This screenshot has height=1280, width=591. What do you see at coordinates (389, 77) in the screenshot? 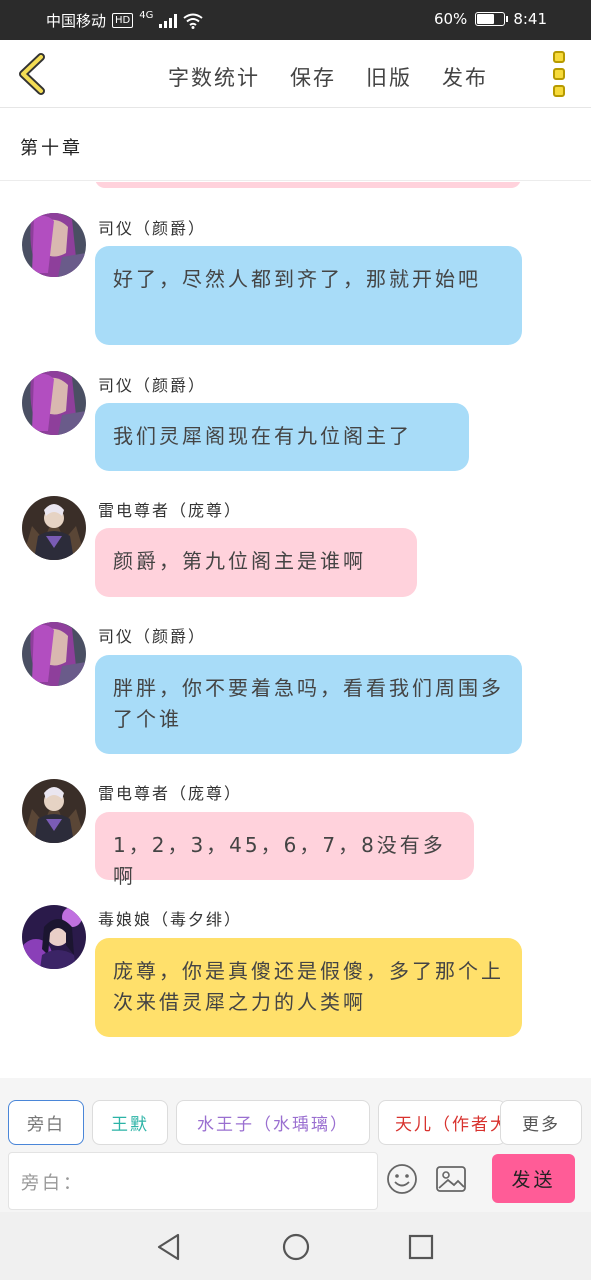
I see `old-version-button: 旧版` at bounding box center [389, 77].